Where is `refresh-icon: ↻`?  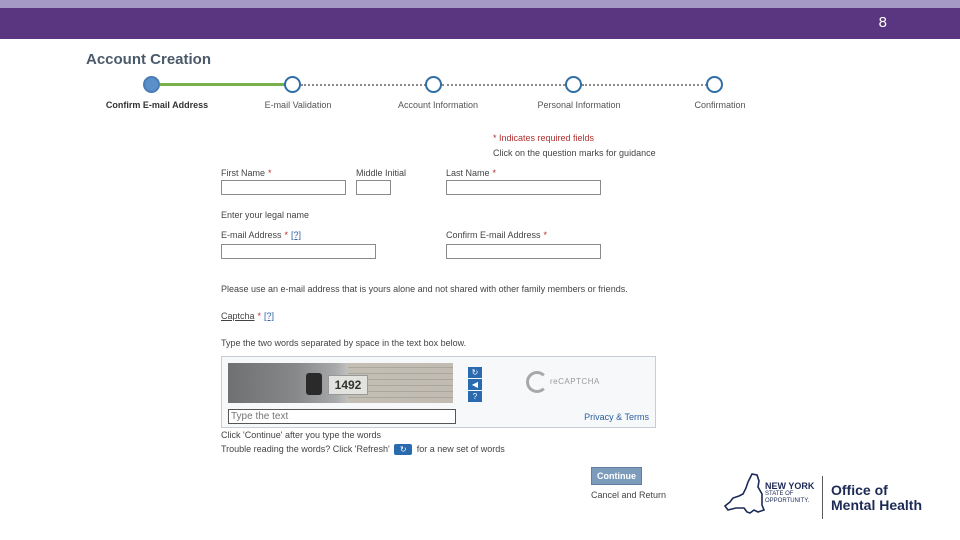
refresh-icon: ↻ is located at coordinates (403, 450).